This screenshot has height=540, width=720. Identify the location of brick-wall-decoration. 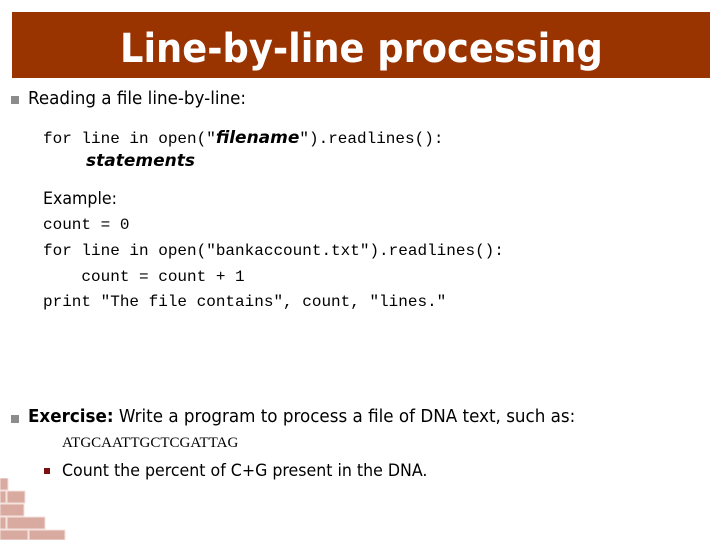
(33, 509).